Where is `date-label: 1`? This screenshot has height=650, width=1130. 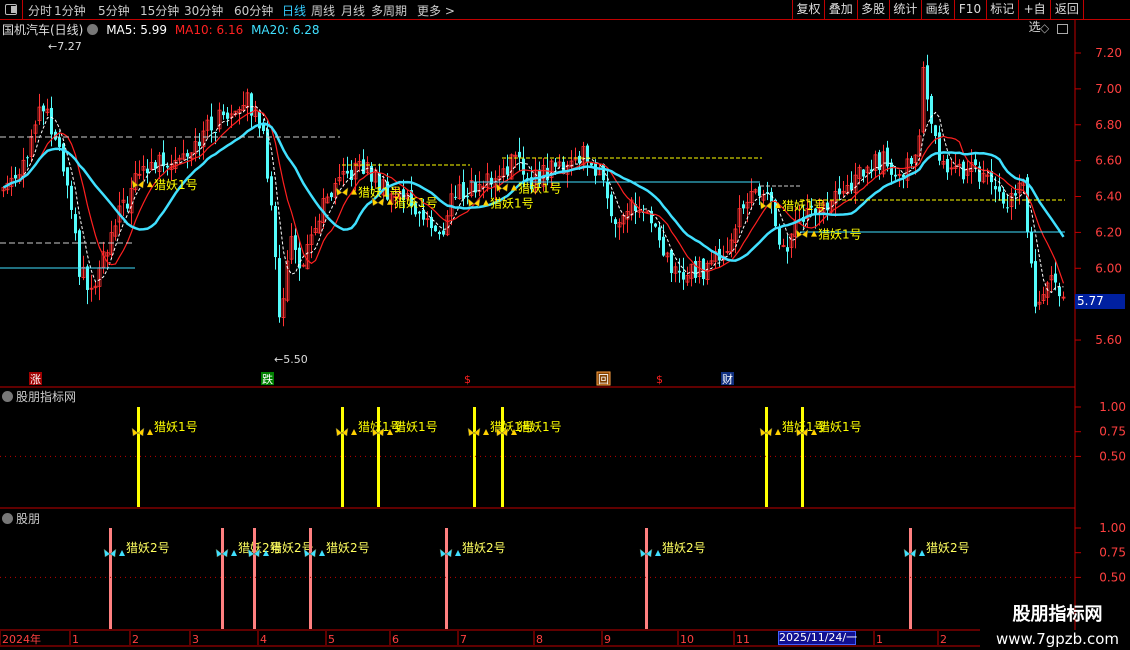
date-label: 1 is located at coordinates (879, 639).